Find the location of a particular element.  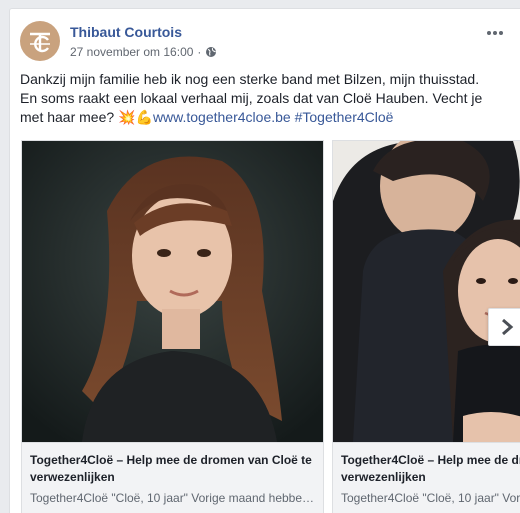

tc-logo-icon is located at coordinates (40, 42).